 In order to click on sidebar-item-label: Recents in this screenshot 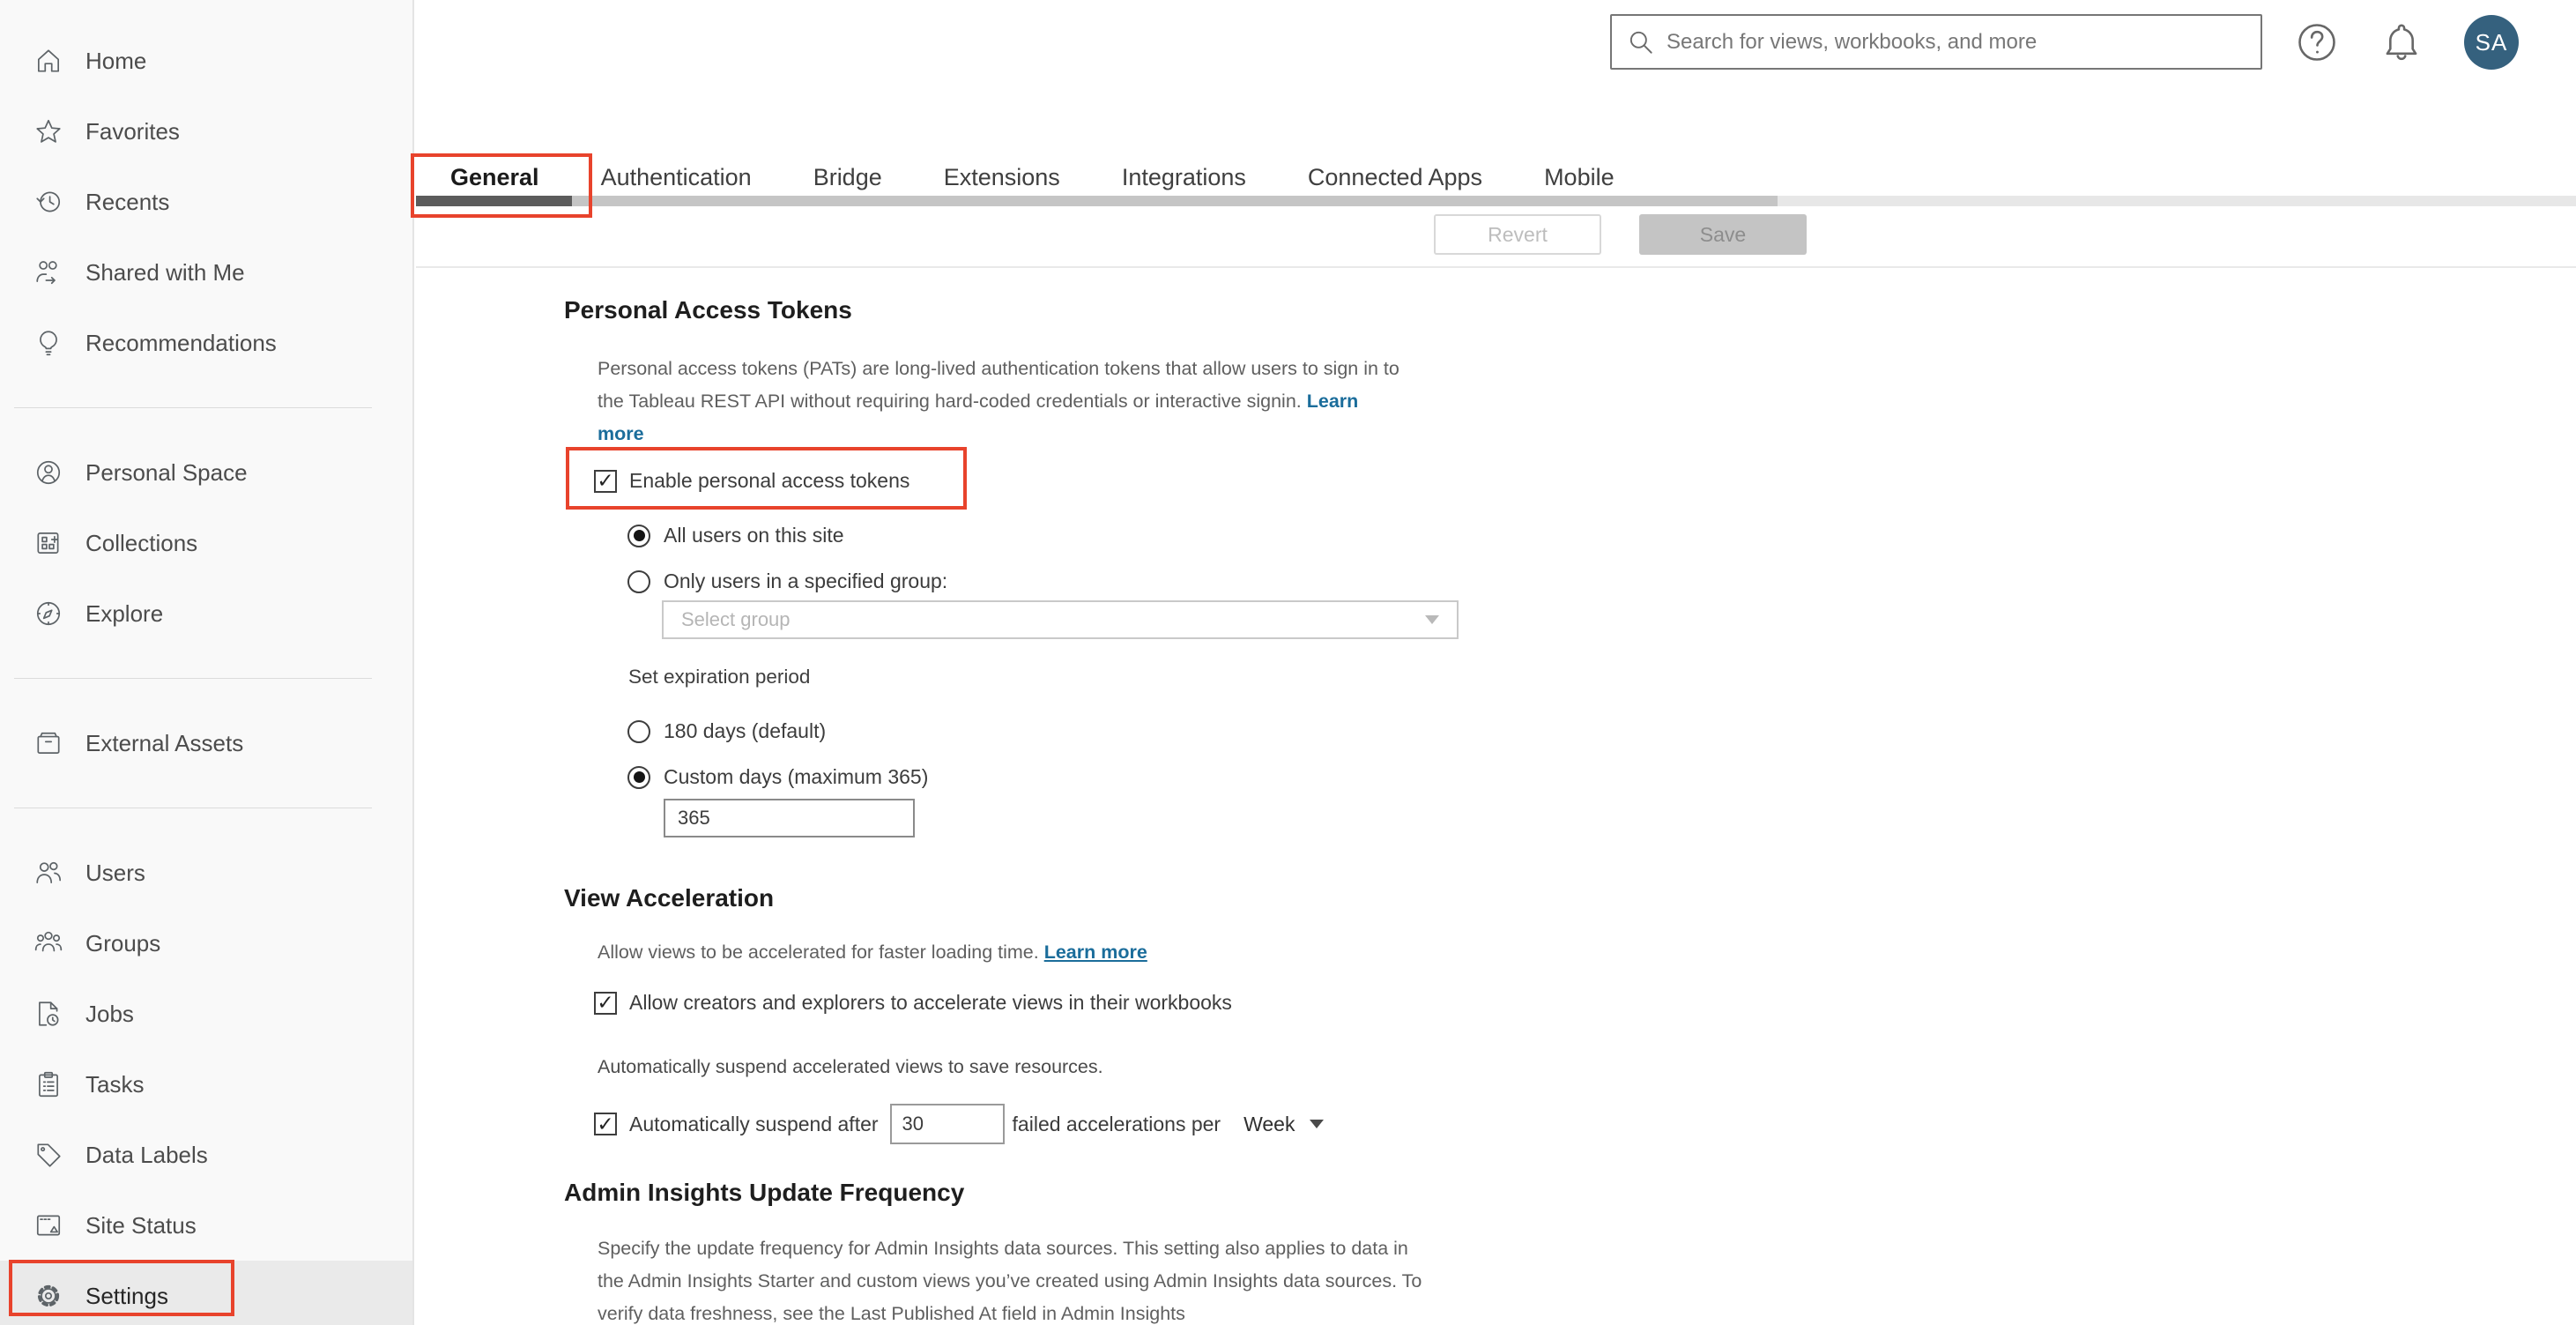, I will do `click(127, 201)`.